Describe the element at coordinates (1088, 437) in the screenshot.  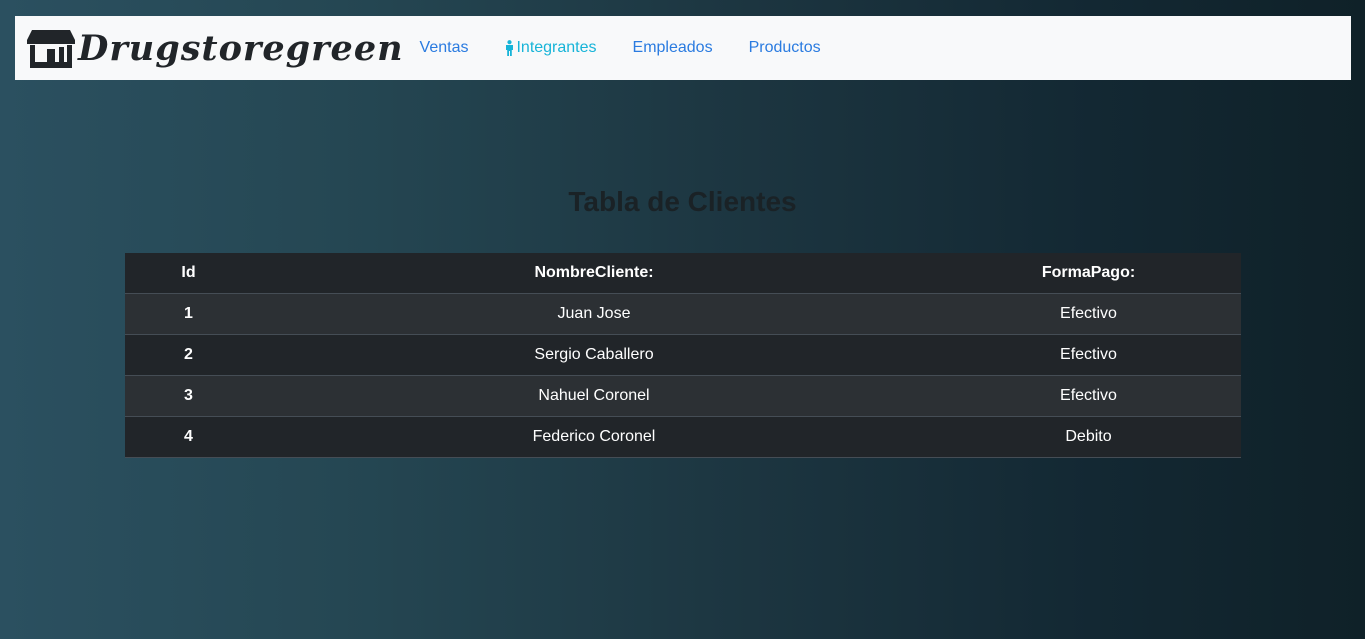
I see `cell-forma-pago: Debito` at that location.